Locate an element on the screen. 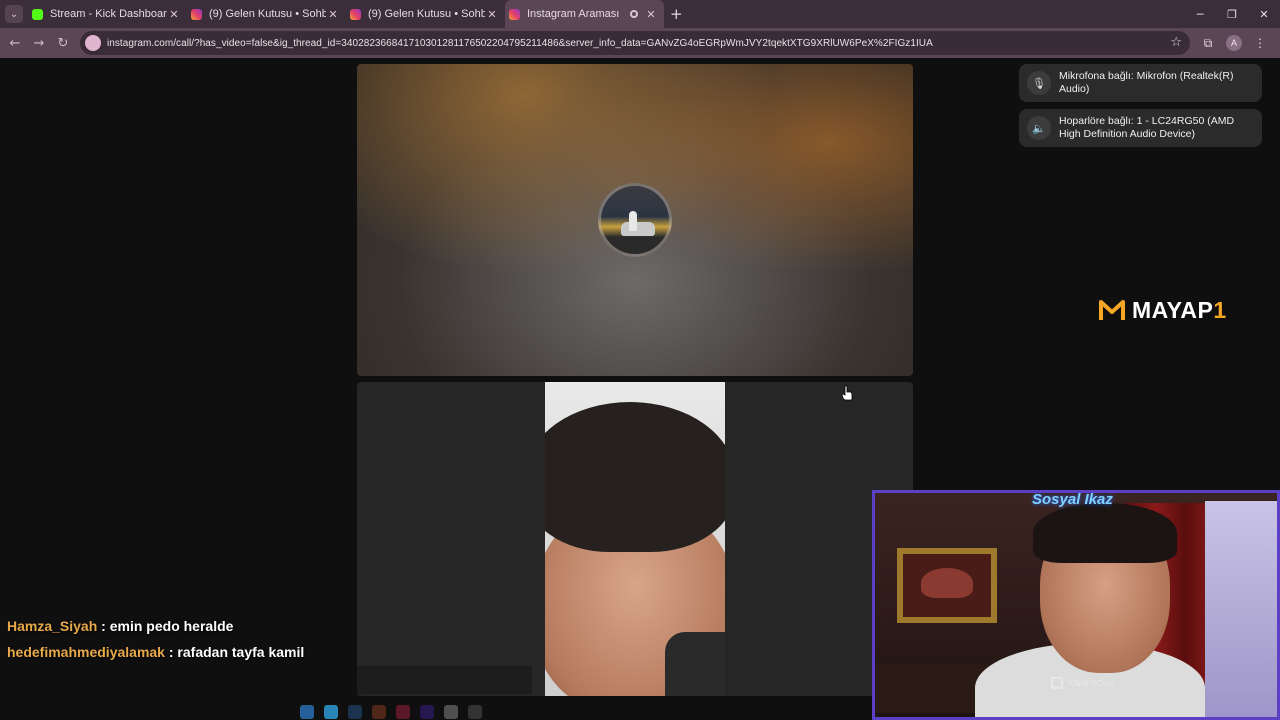 The image size is (1280, 720). tab-title: Stream - Kick Dashboard is located at coordinates (108, 14).